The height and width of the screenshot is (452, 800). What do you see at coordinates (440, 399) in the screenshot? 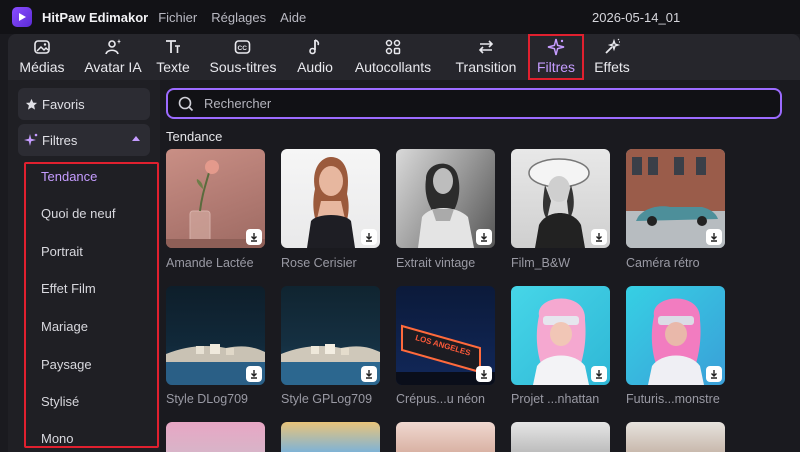
I see `filter-label: Crépus...u néon` at bounding box center [440, 399].